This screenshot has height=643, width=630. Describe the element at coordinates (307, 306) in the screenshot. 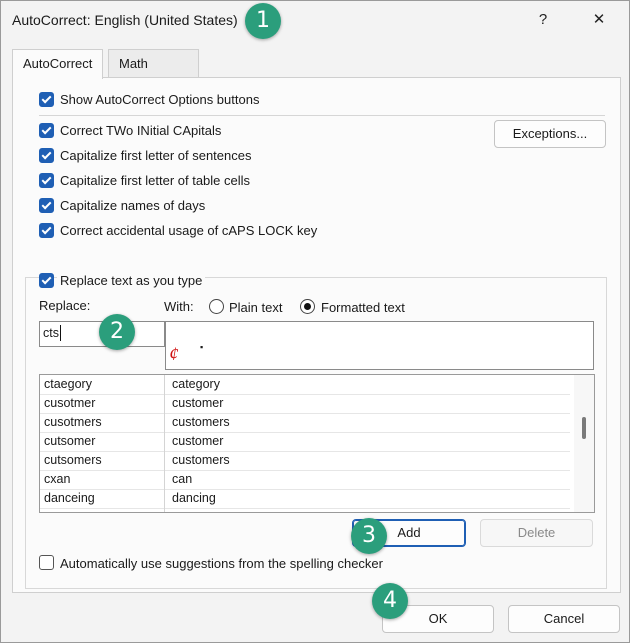

I see `formatted-text-radio` at that location.